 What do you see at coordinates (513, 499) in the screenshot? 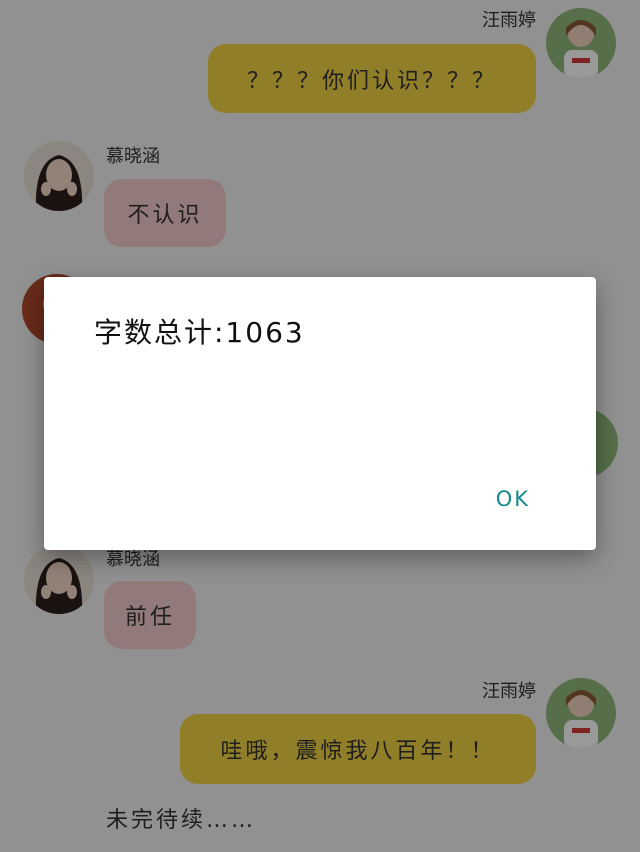
I see `ok-button: OK` at bounding box center [513, 499].